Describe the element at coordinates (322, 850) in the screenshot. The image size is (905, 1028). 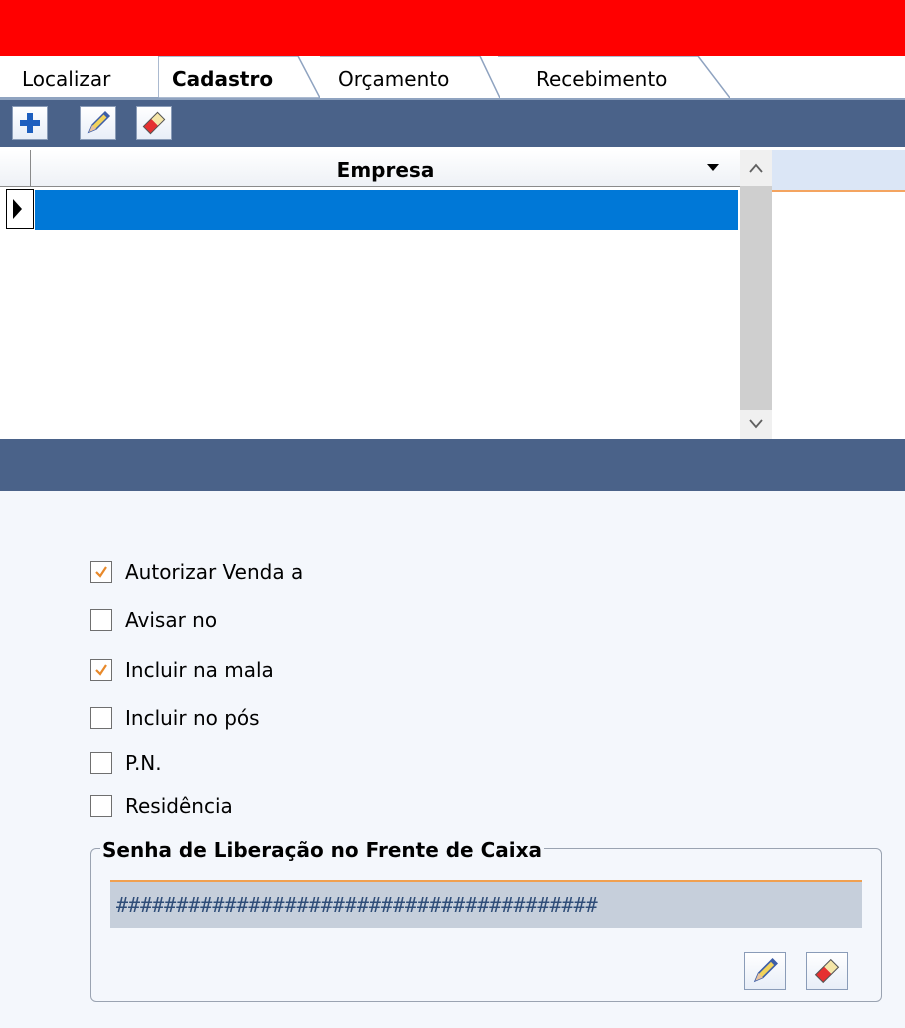
I see `groupbox-title: Senha de Liberação no Frente de Caixa` at that location.